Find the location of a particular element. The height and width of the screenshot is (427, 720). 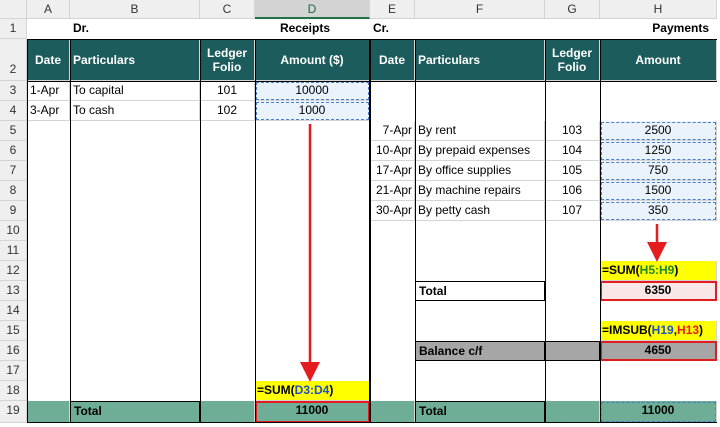

payment-folio-cell: 105 is located at coordinates (572, 171).